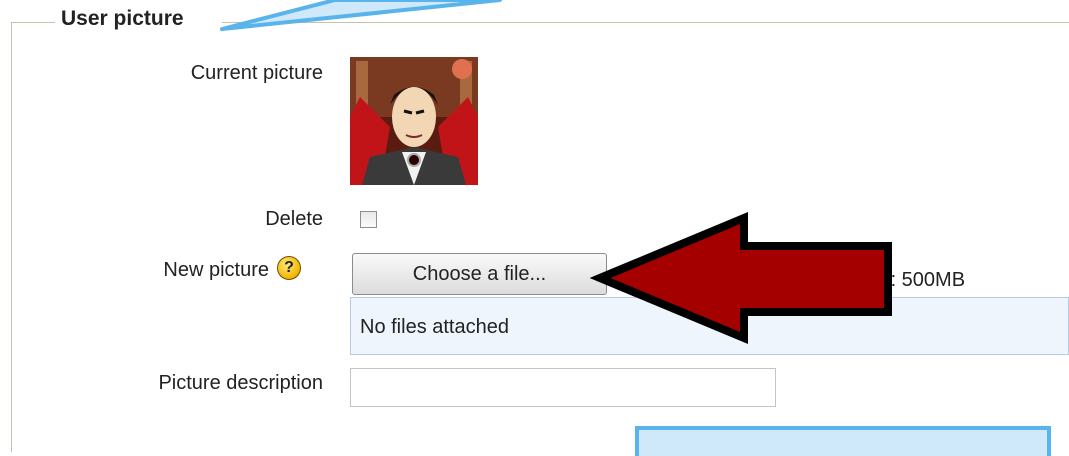 The image size is (1069, 456). What do you see at coordinates (294, 219) in the screenshot?
I see `delete-label: Delete` at bounding box center [294, 219].